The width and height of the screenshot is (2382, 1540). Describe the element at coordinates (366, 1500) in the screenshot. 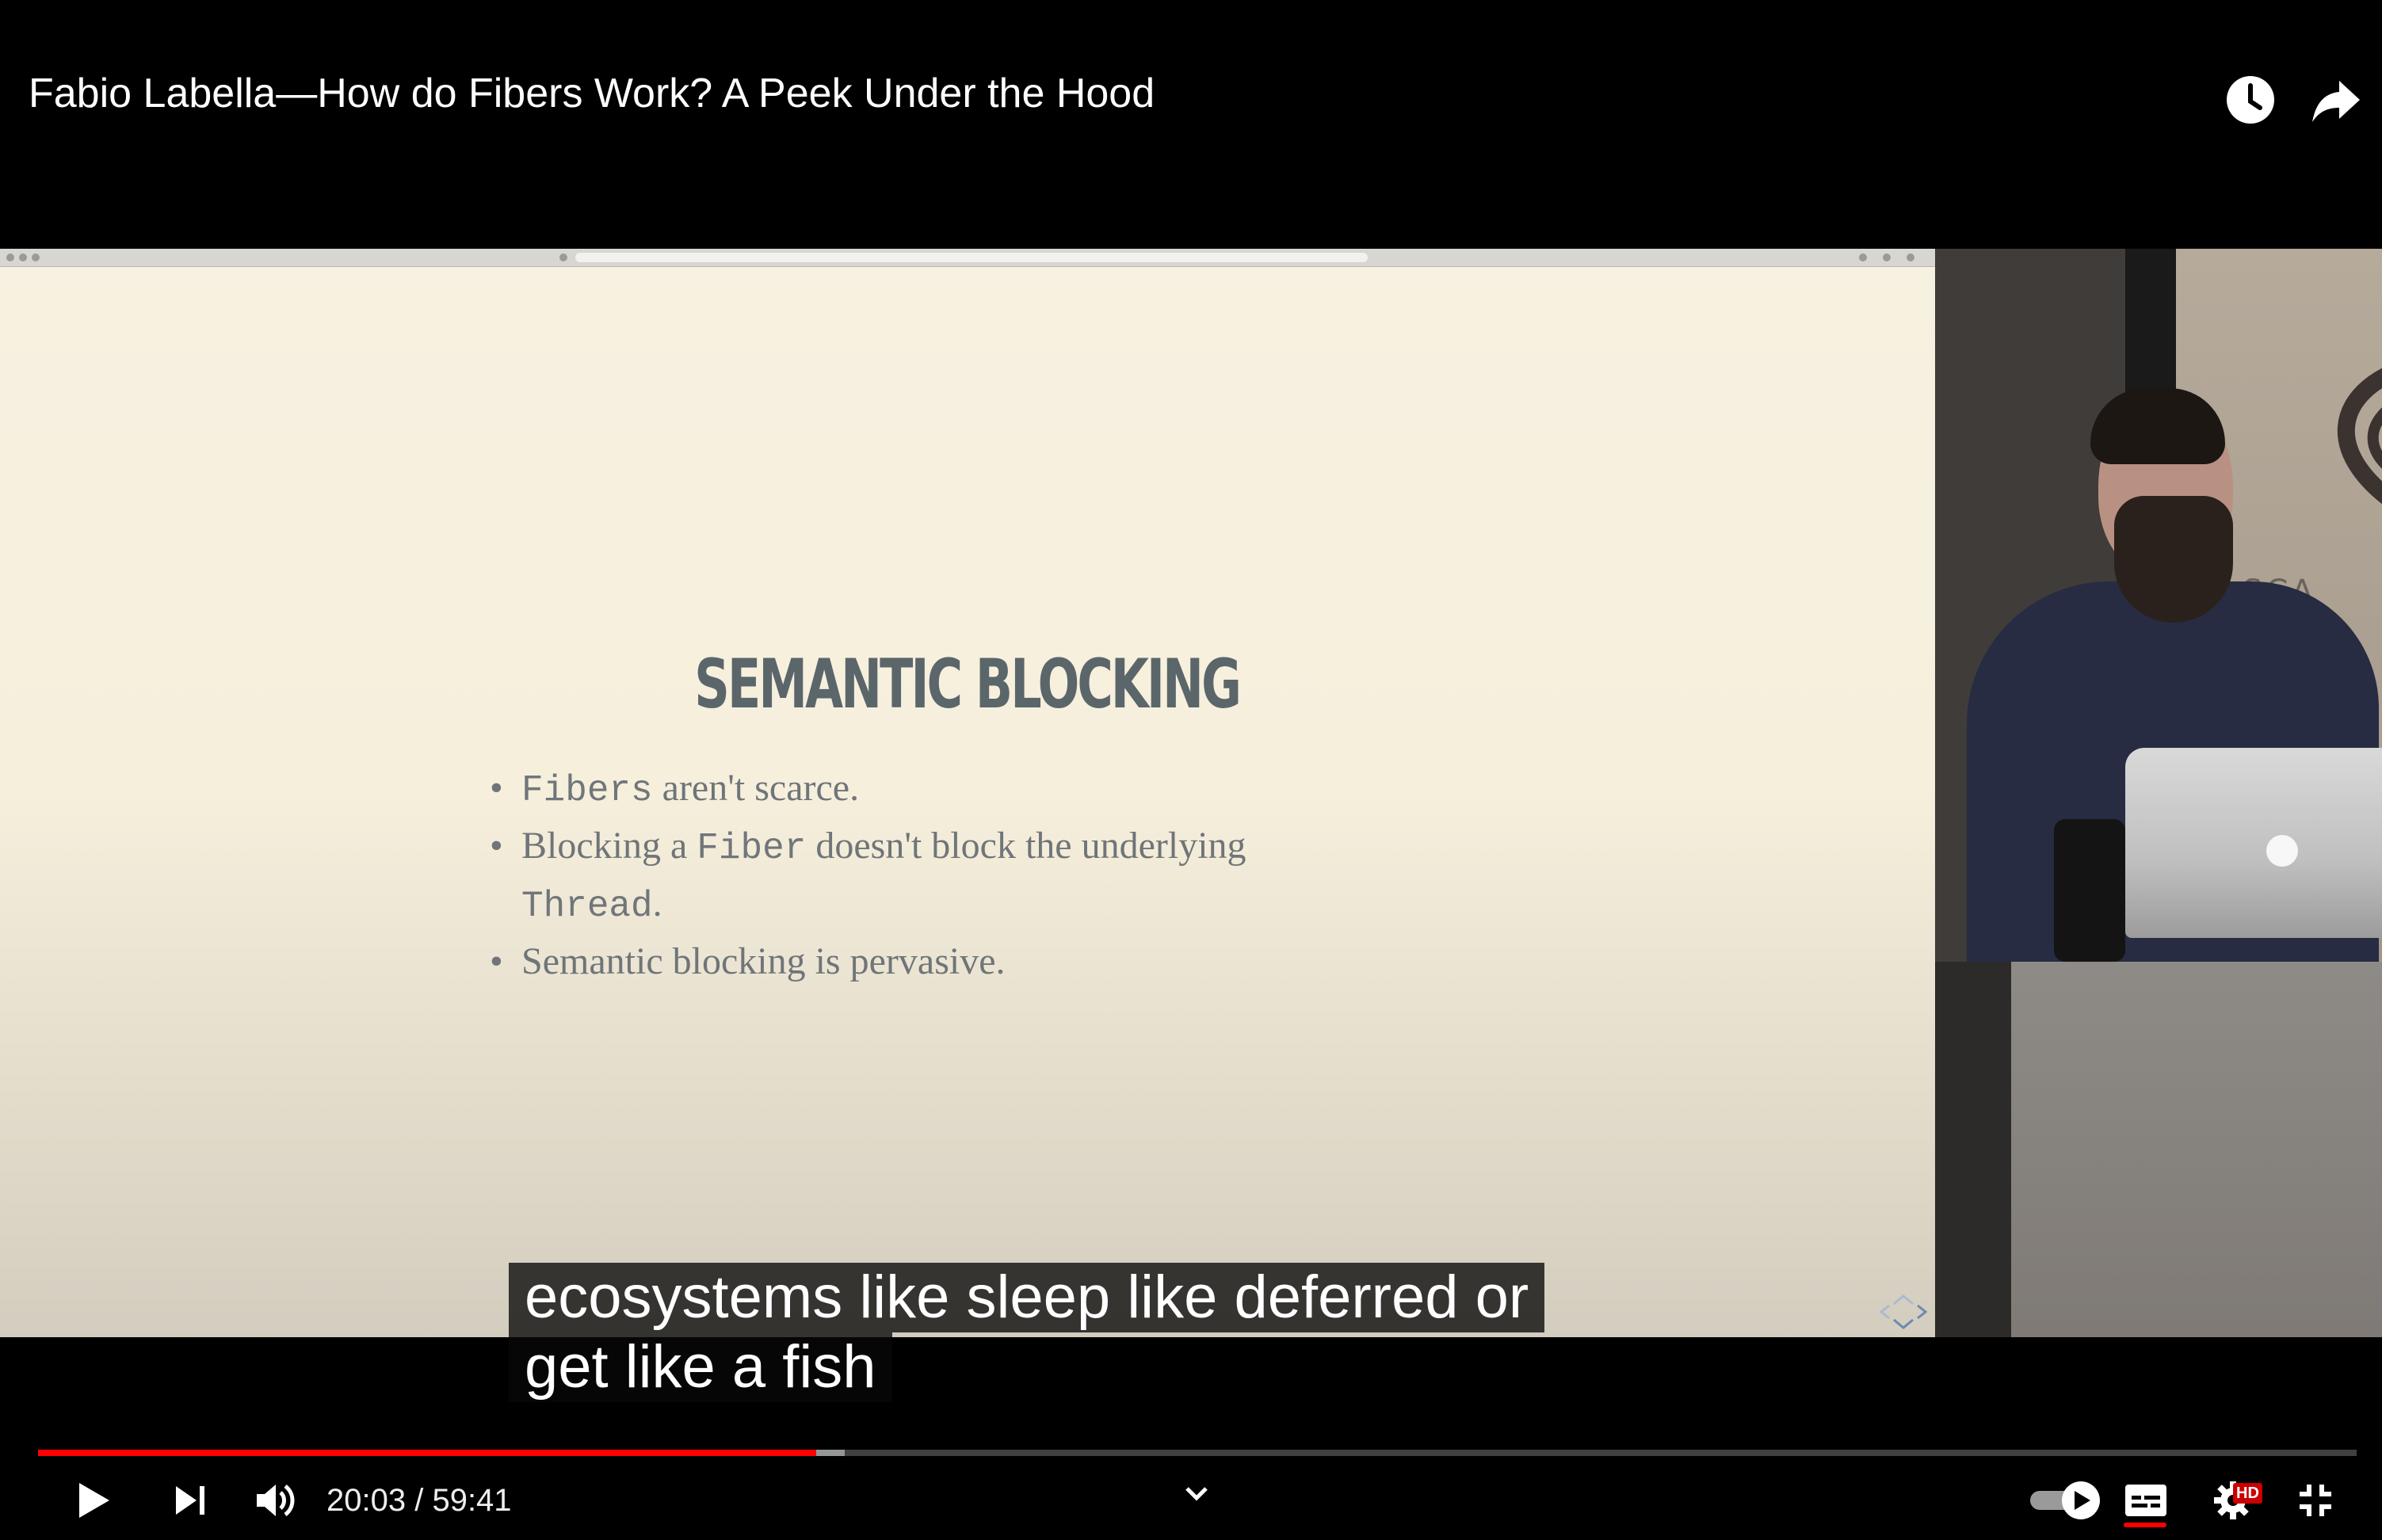

I see `current-time: 20:03` at that location.